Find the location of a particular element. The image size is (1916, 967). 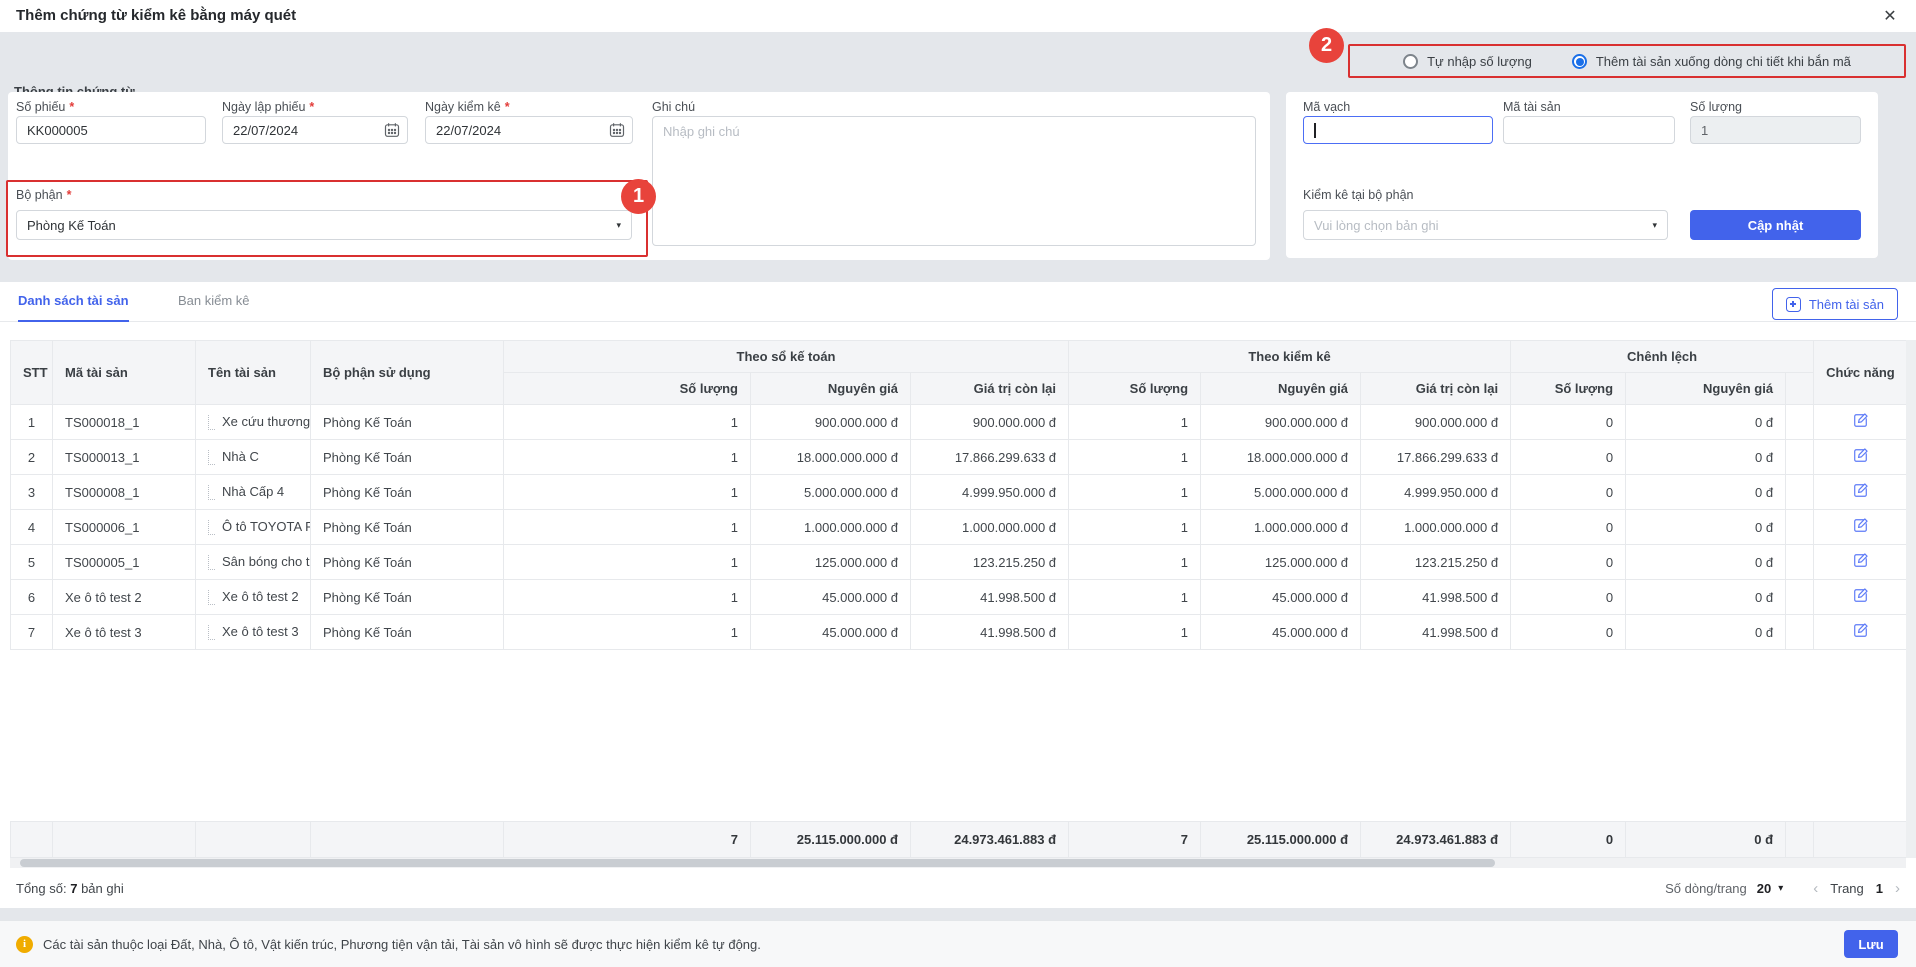

cell-theo-kiem-ke: 41.998.500 đ is located at coordinates (1436, 632).